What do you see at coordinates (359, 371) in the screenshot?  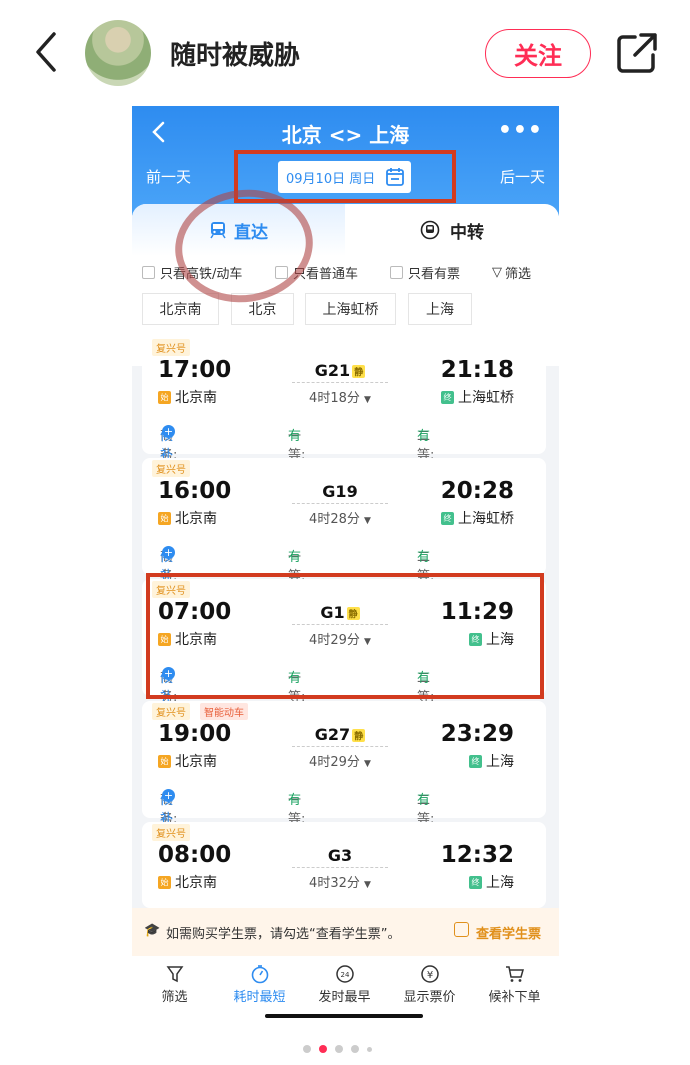 I see `quiet-badge: 静` at bounding box center [359, 371].